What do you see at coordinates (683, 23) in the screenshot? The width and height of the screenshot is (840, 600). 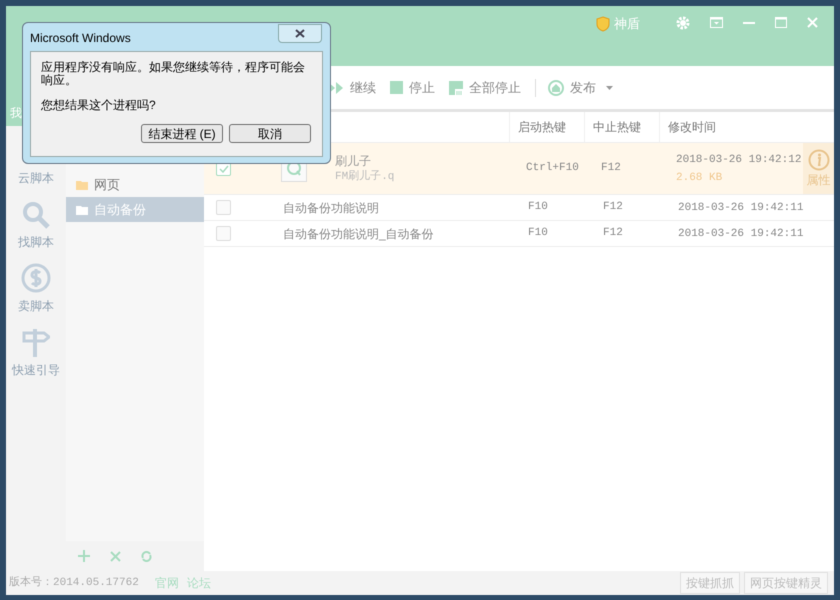 I see `settings-icon` at bounding box center [683, 23].